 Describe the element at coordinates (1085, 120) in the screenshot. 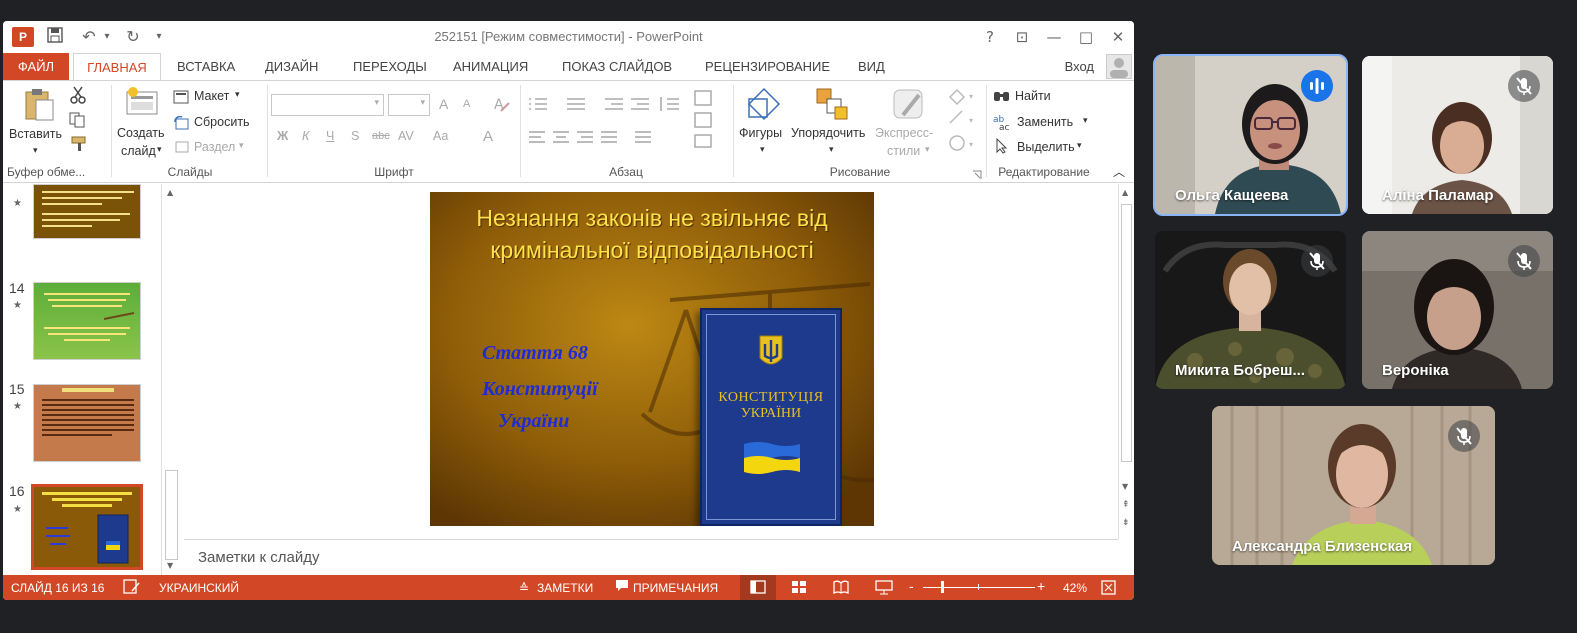

I see `replace-dropdown-icon: ▾` at that location.